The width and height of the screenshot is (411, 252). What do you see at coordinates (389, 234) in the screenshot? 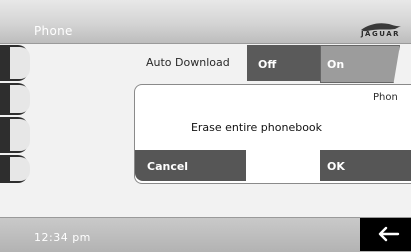
I see `back-arrow-icon` at bounding box center [389, 234].